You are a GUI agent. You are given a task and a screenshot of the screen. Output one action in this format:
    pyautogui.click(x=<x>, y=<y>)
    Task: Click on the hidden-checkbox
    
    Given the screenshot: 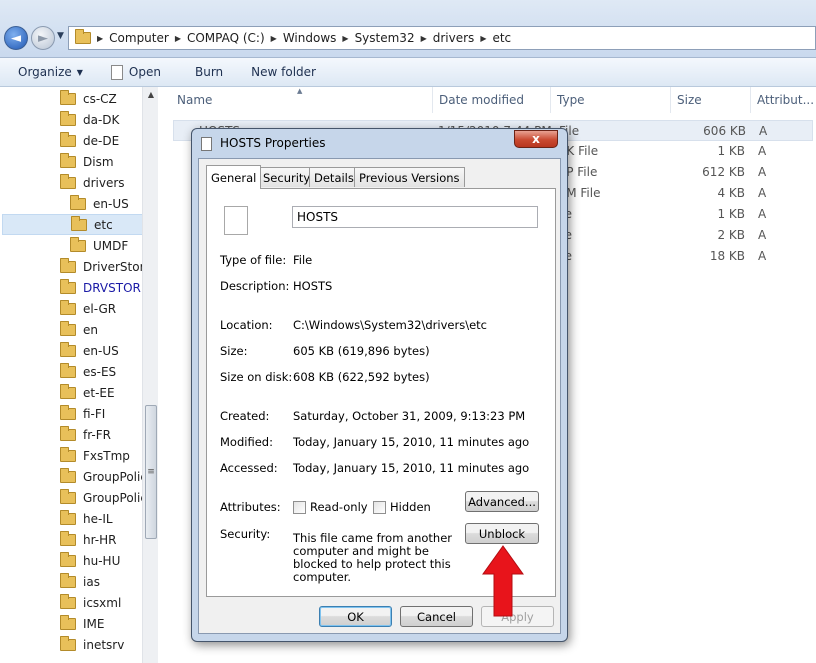 What is the action you would take?
    pyautogui.click(x=379, y=507)
    